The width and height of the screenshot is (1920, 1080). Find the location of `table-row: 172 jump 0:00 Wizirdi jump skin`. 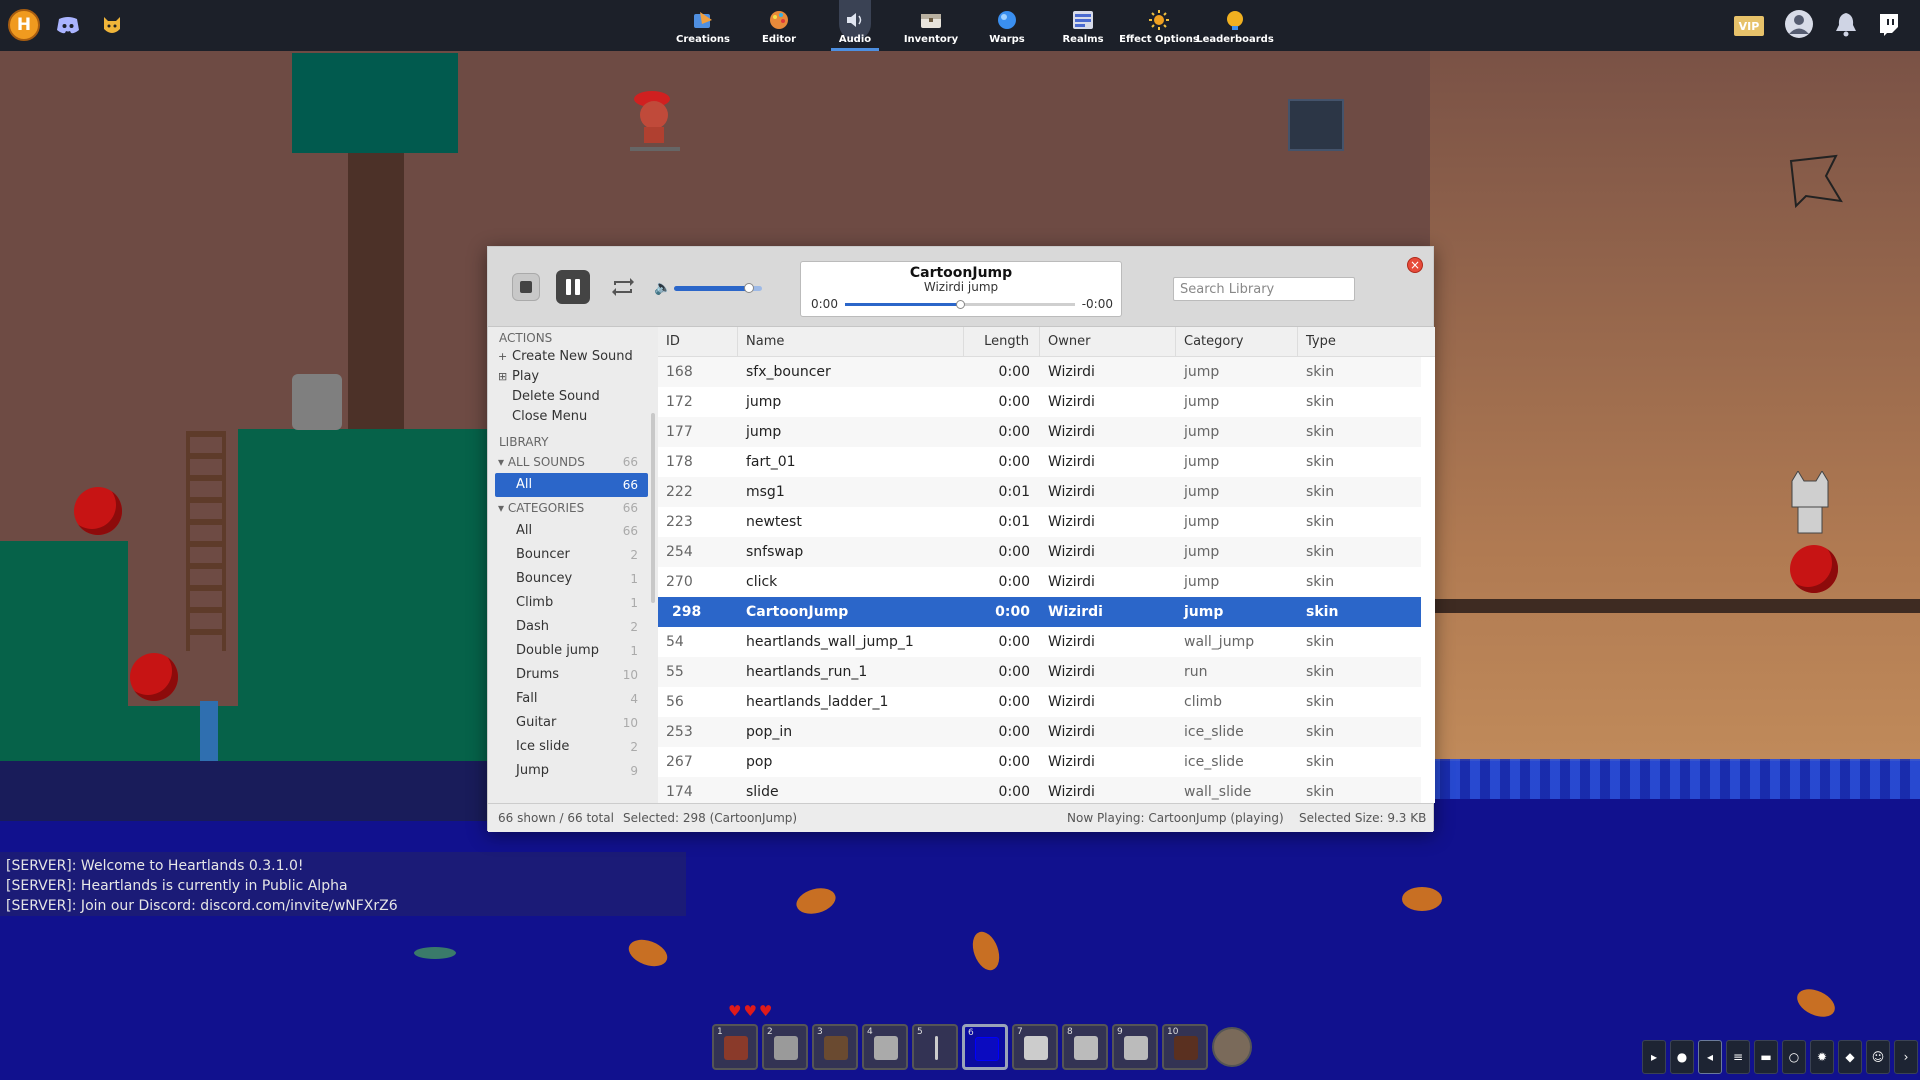

table-row: 172 jump 0:00 Wizirdi jump skin is located at coordinates (1039, 402).